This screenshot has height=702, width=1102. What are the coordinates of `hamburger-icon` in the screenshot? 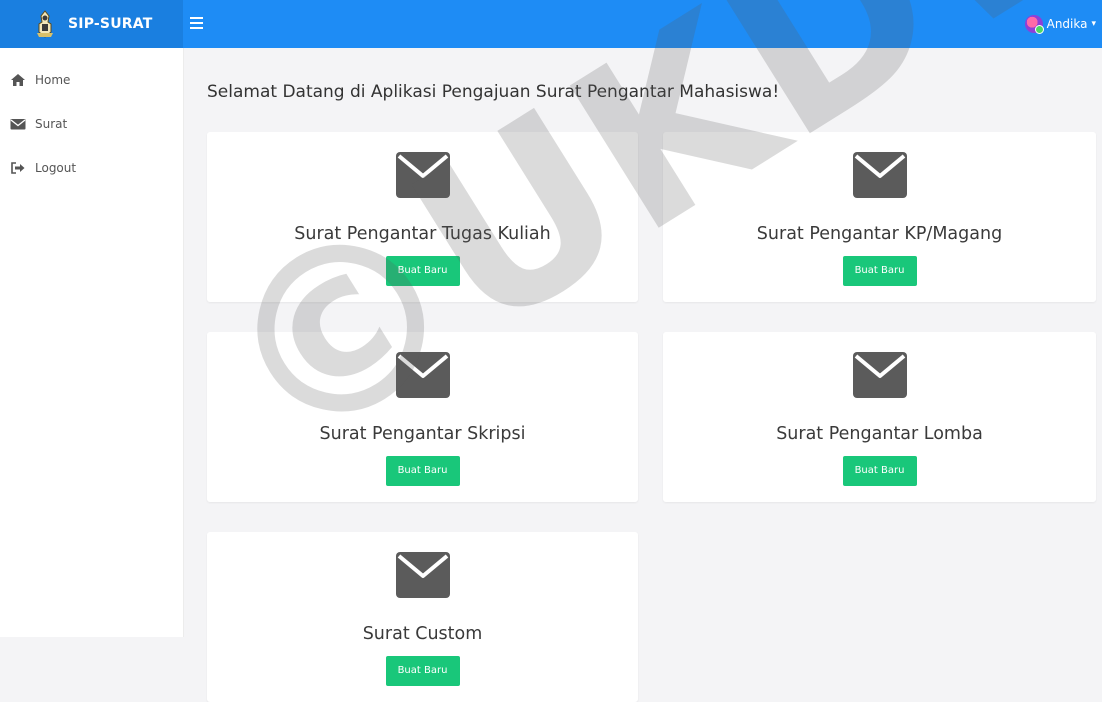 It's located at (200, 24).